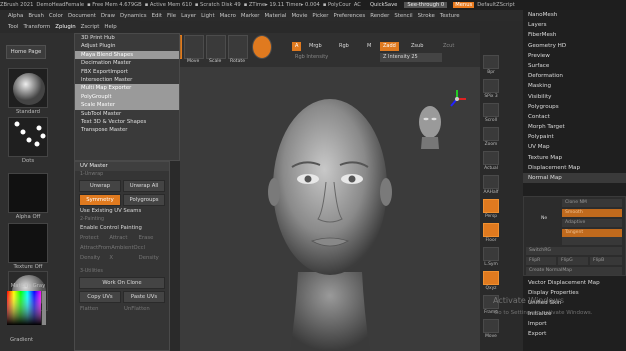 The image size is (626, 351). What do you see at coordinates (36, 27) in the screenshot?
I see `menu-transform: Transform` at bounding box center [36, 27].